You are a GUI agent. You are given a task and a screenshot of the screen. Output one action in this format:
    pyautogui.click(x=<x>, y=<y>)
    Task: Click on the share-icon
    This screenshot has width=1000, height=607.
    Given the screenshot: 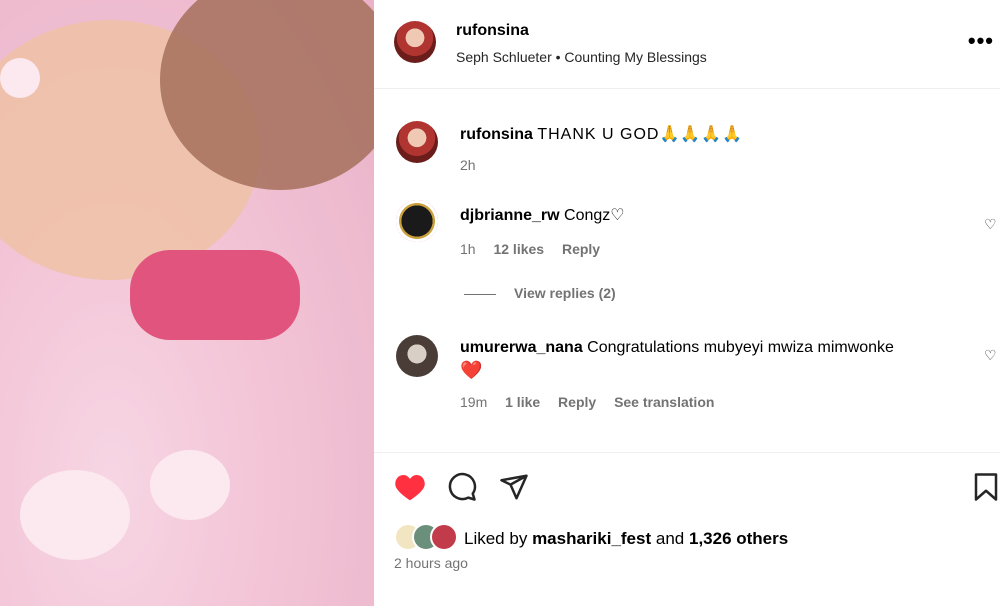 What is the action you would take?
    pyautogui.click(x=514, y=487)
    